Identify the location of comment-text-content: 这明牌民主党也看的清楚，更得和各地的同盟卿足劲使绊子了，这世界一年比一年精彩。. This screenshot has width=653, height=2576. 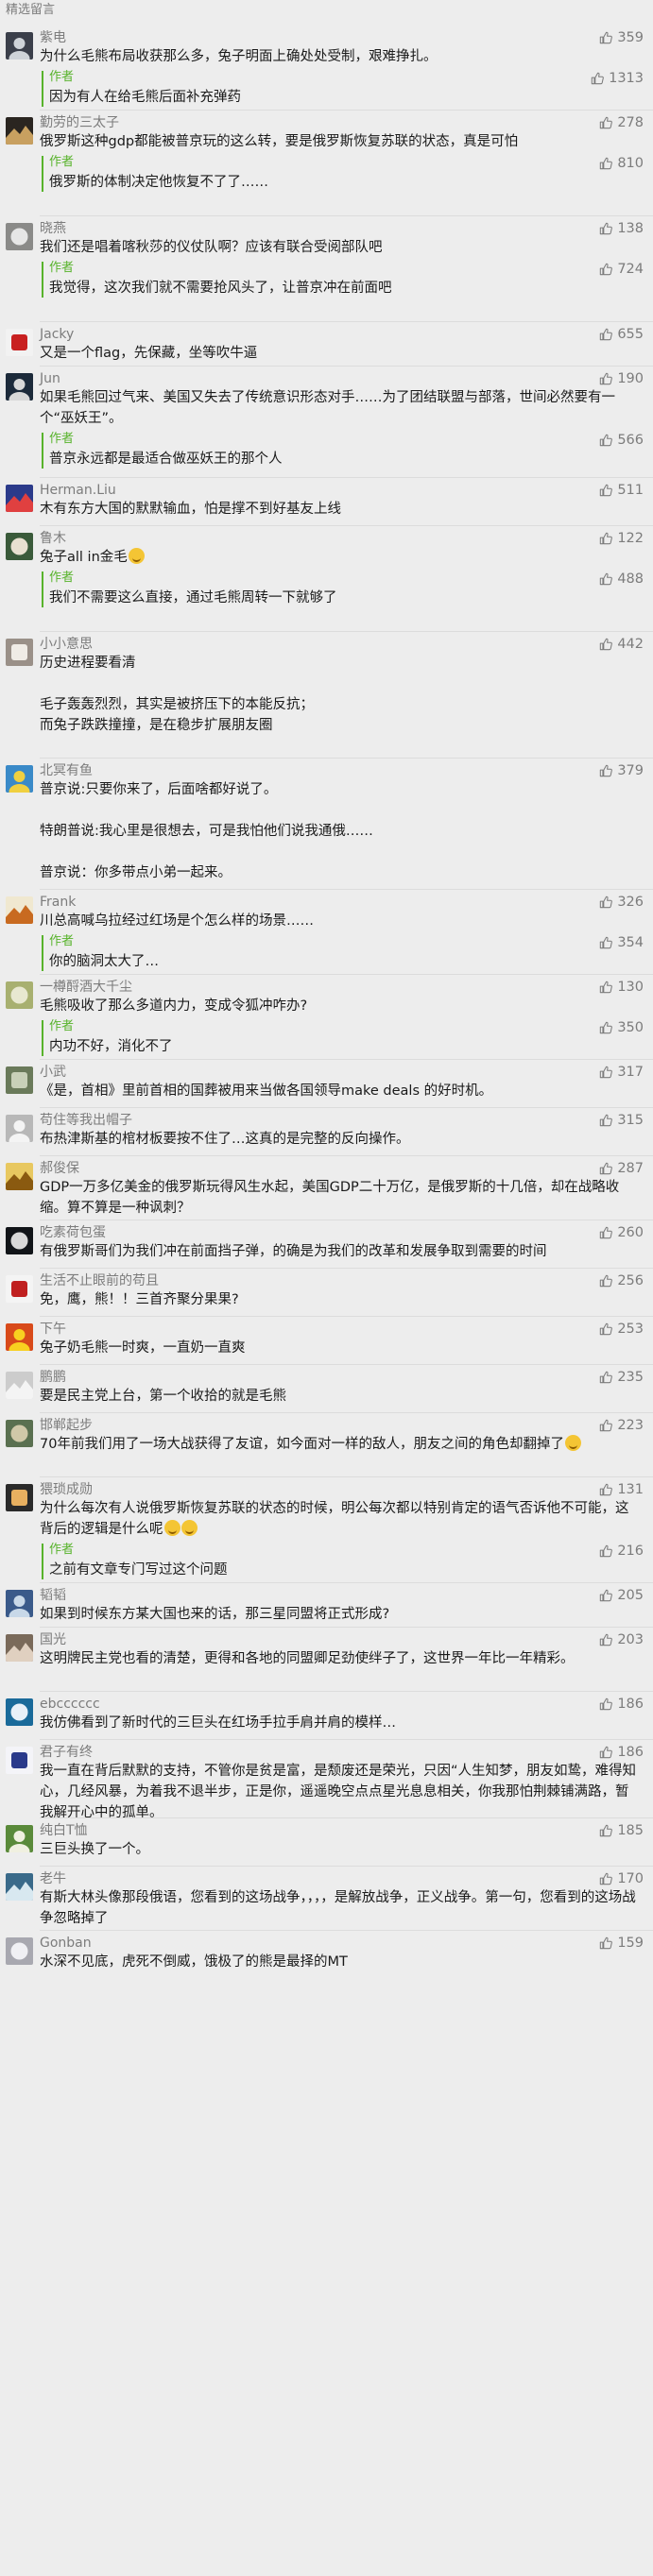
(307, 1659).